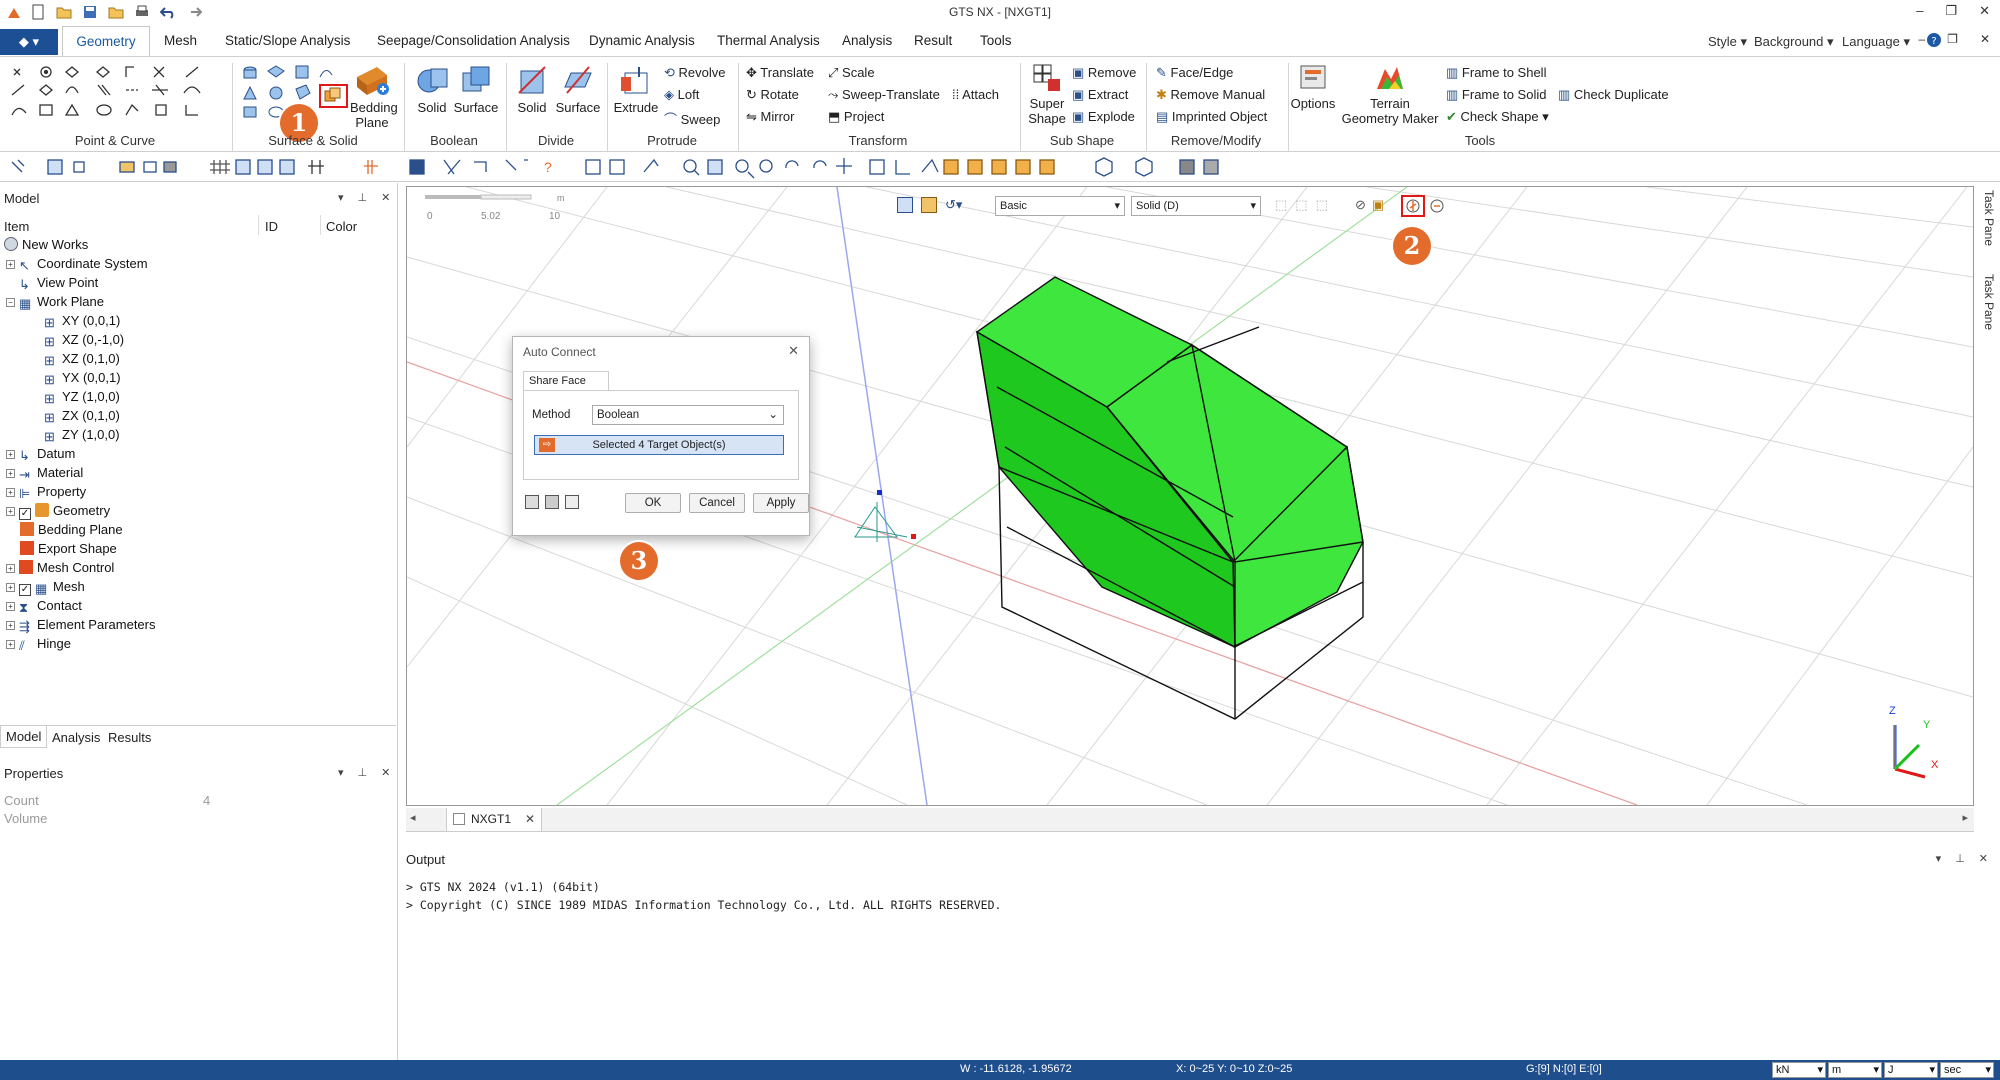  What do you see at coordinates (55, 303) in the screenshot?
I see `tree-item-work-plane: − ▦ Work Plane` at bounding box center [55, 303].